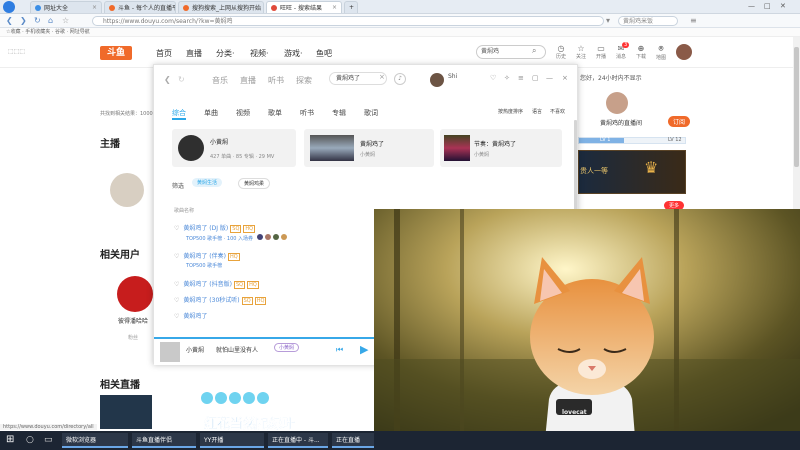 This screenshot has height=450, width=800. Describe the element at coordinates (207, 182) in the screenshot. I see `filter-chip-1: 黄焖生活` at that location.